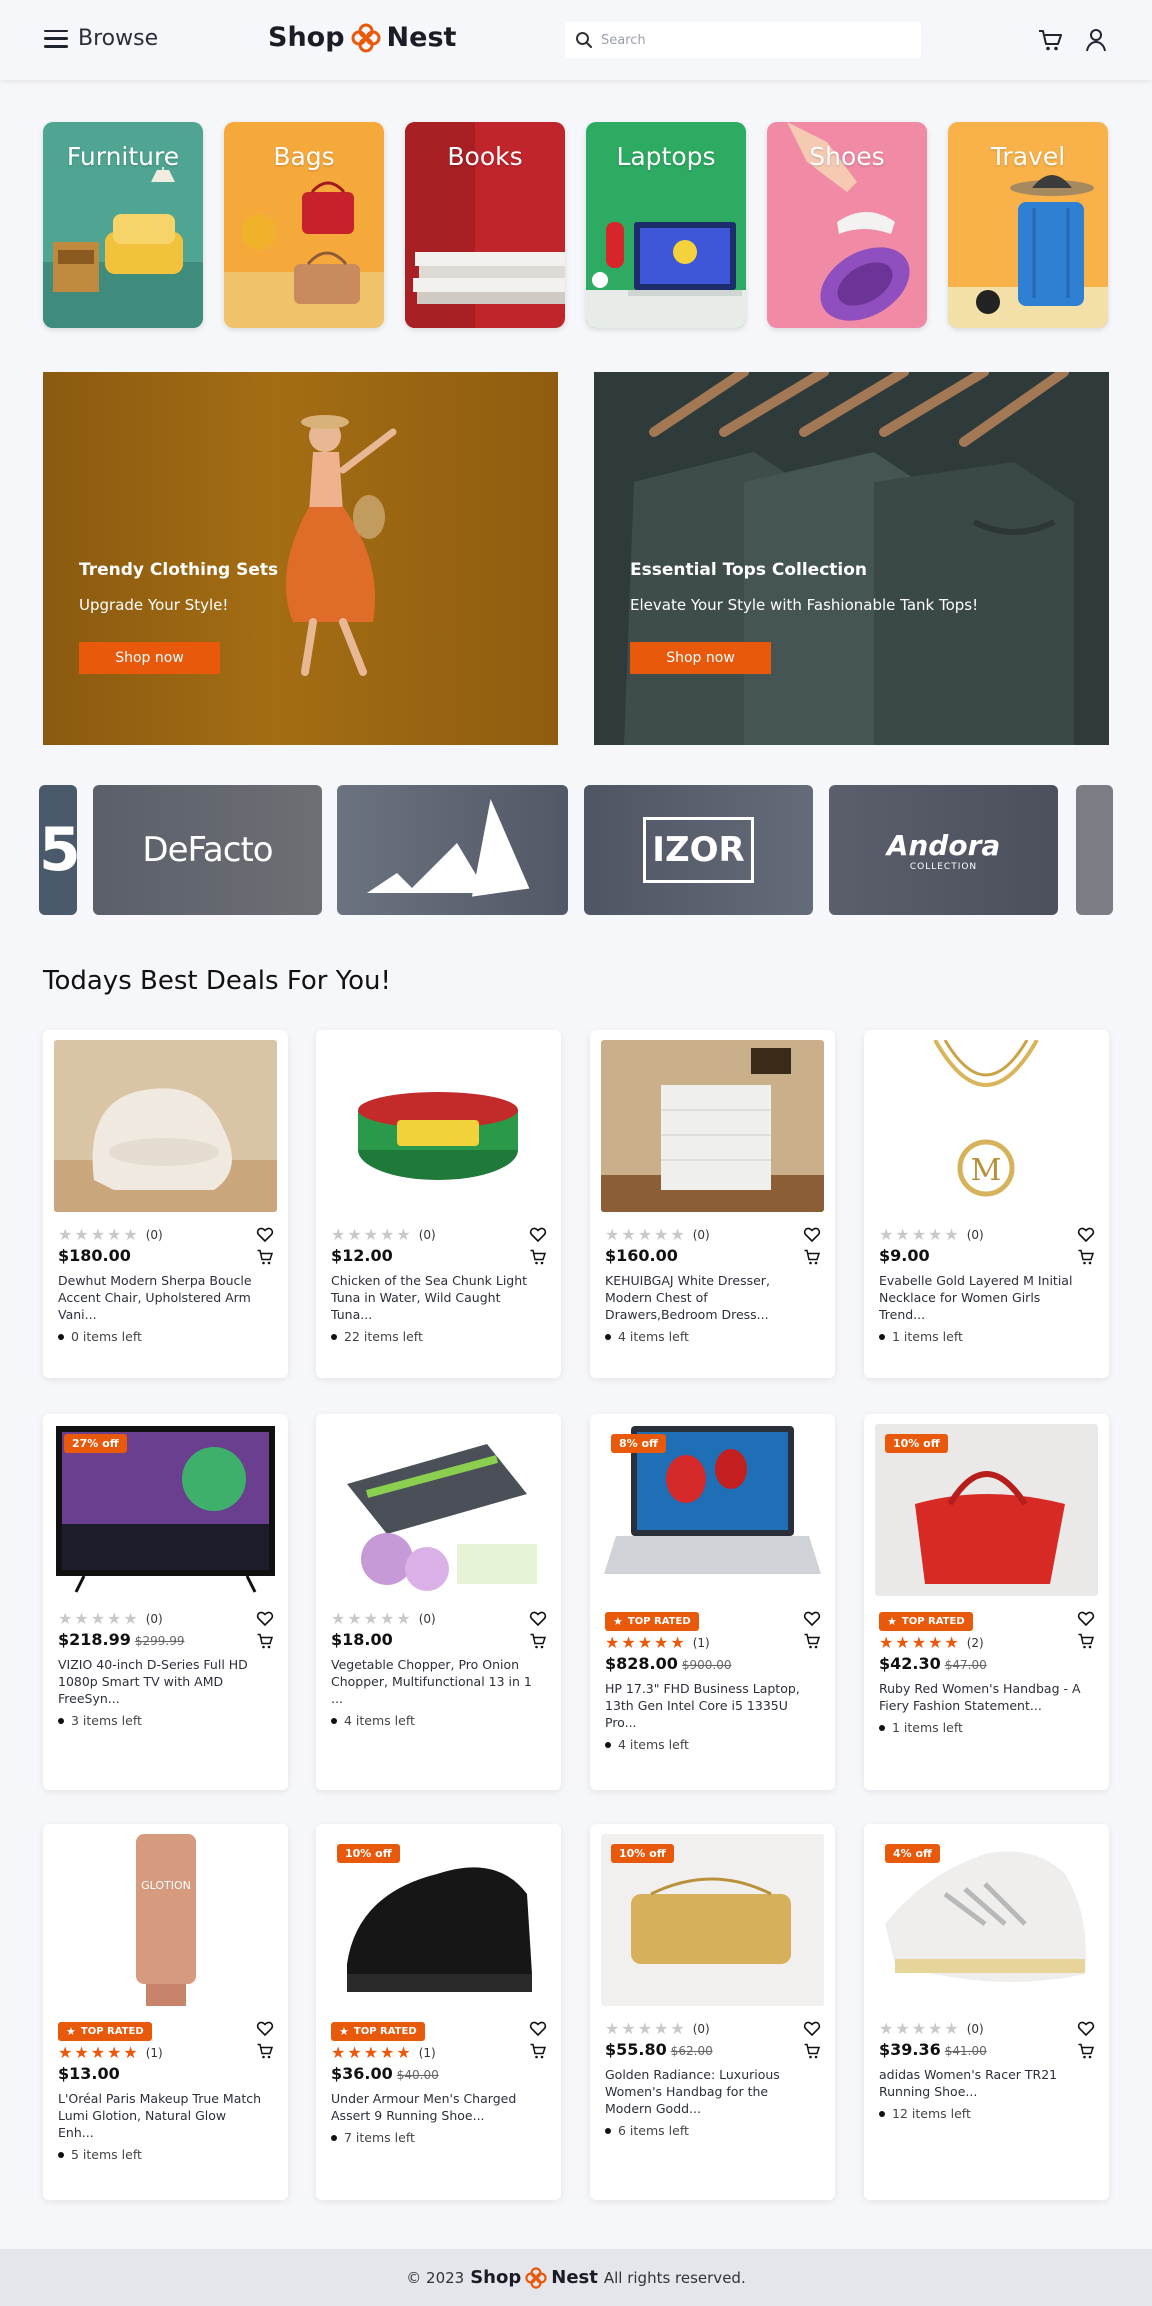 This screenshot has height=2306, width=1152. I want to click on category-tile-laptops: Laptops, so click(666, 225).